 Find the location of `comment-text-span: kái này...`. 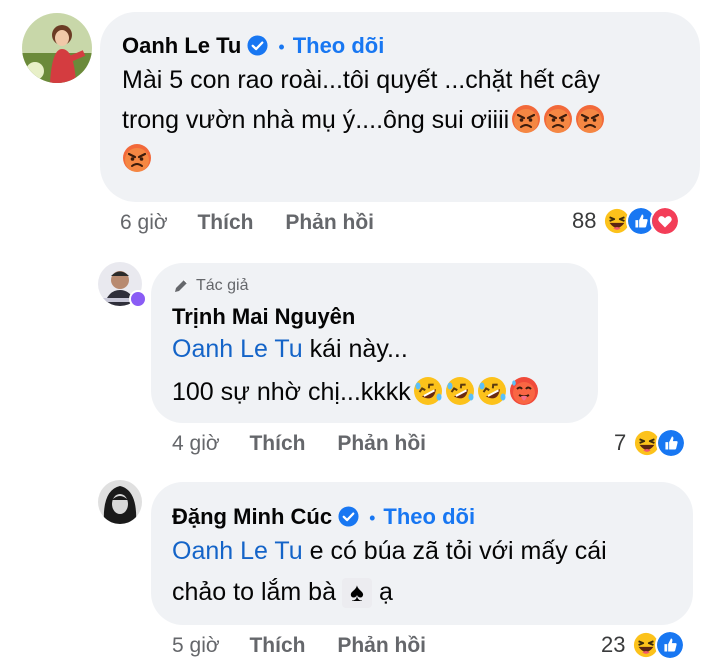

comment-text-span: kái này... is located at coordinates (355, 349).